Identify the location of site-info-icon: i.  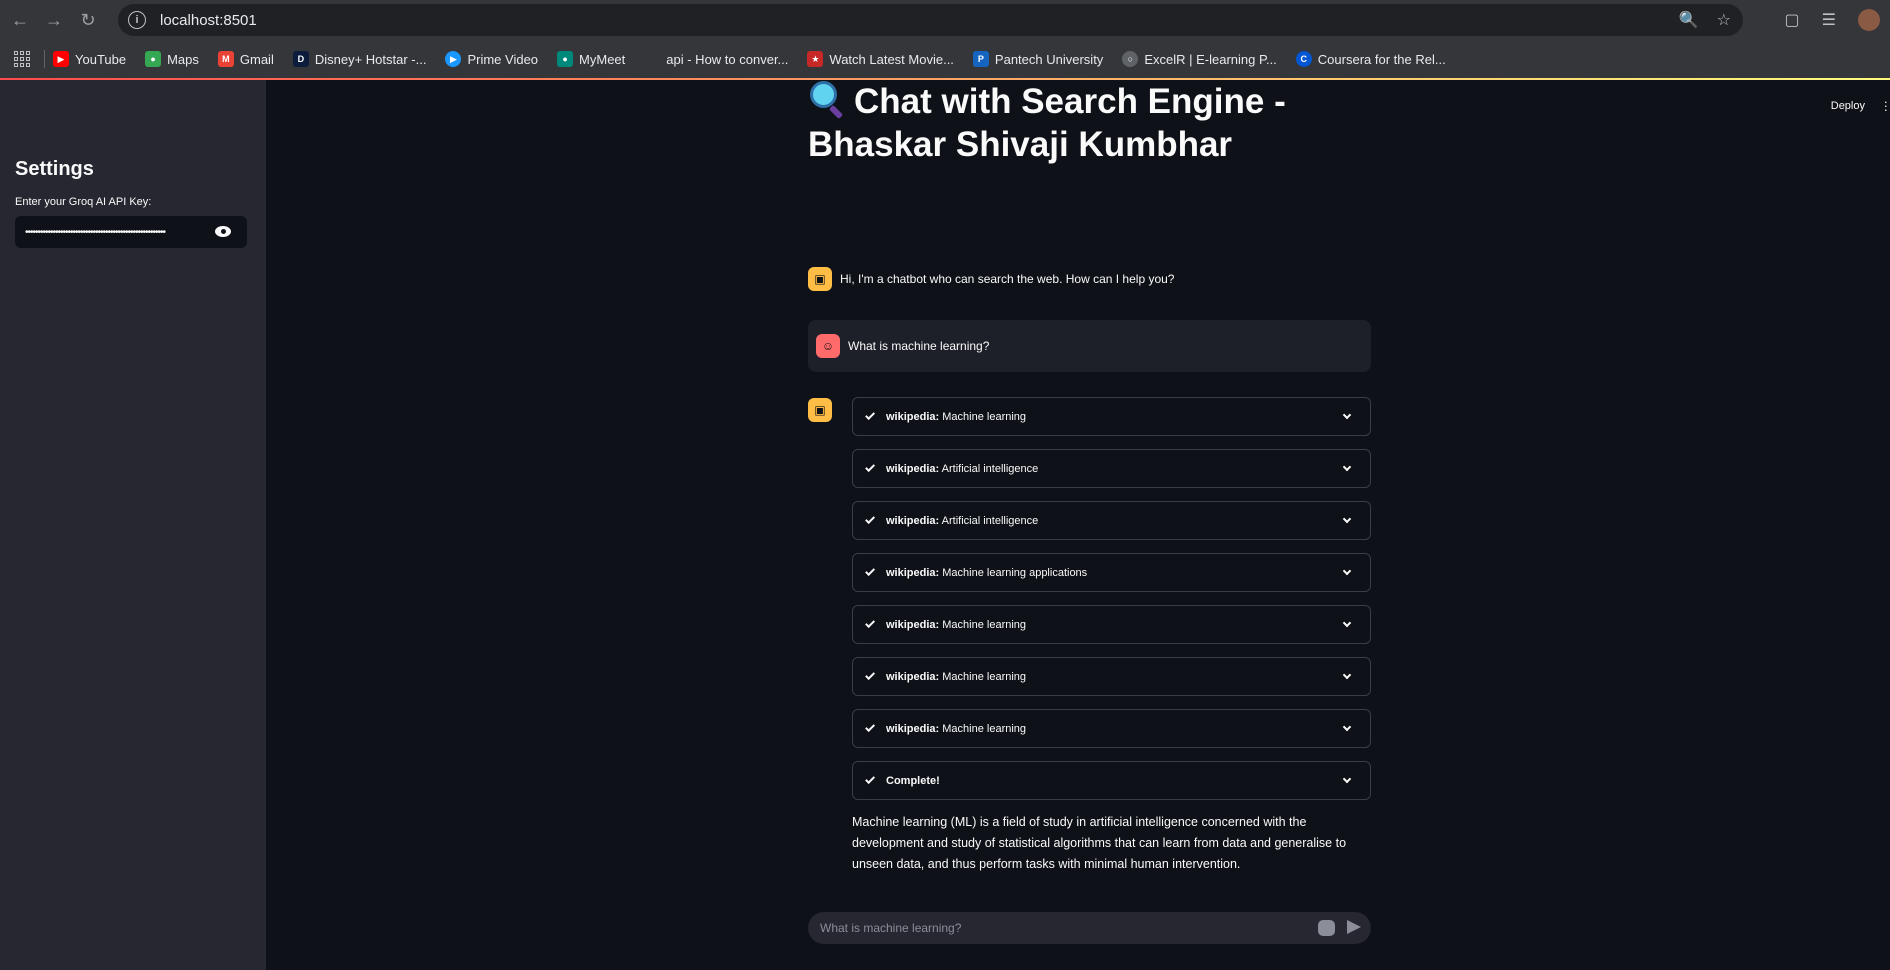
(137, 20).